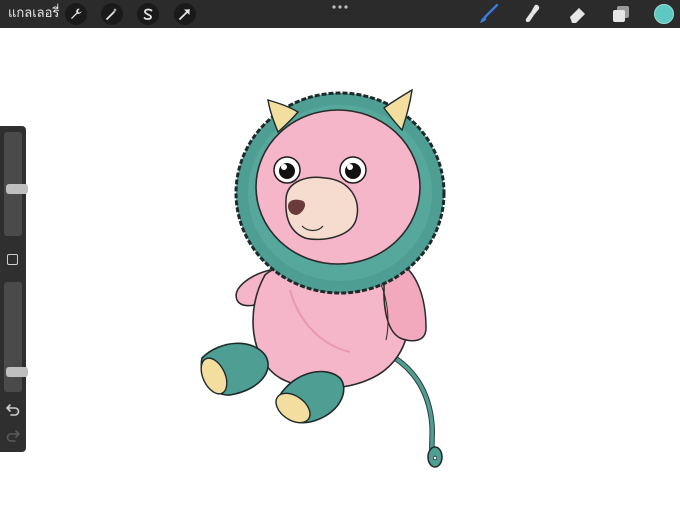 The height and width of the screenshot is (510, 680). What do you see at coordinates (185, 14) in the screenshot?
I see `transform-arrow-icon` at bounding box center [185, 14].